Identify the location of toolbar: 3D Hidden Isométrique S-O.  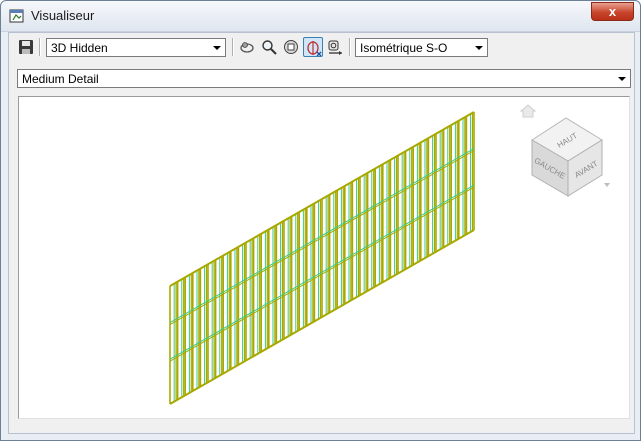
(321, 47).